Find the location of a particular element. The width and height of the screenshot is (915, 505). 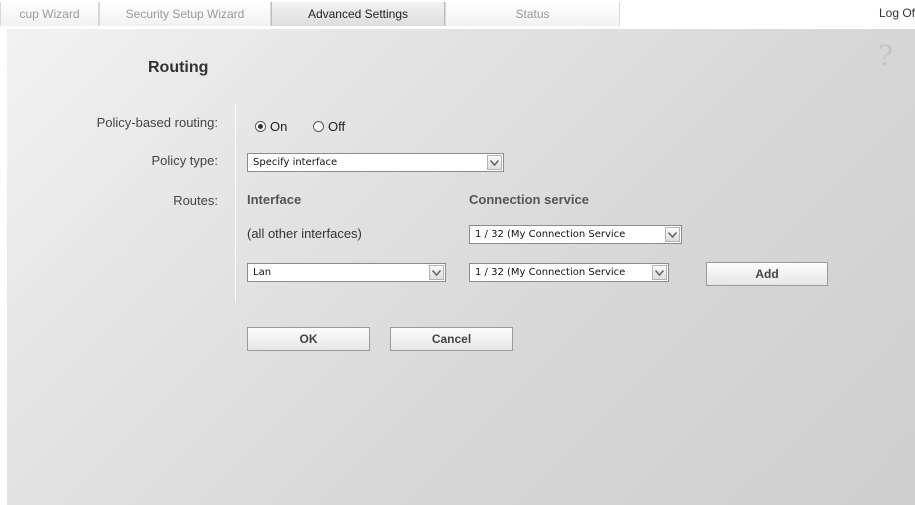

default-service-value: 1 / 32 (My Connection Service is located at coordinates (550, 234).